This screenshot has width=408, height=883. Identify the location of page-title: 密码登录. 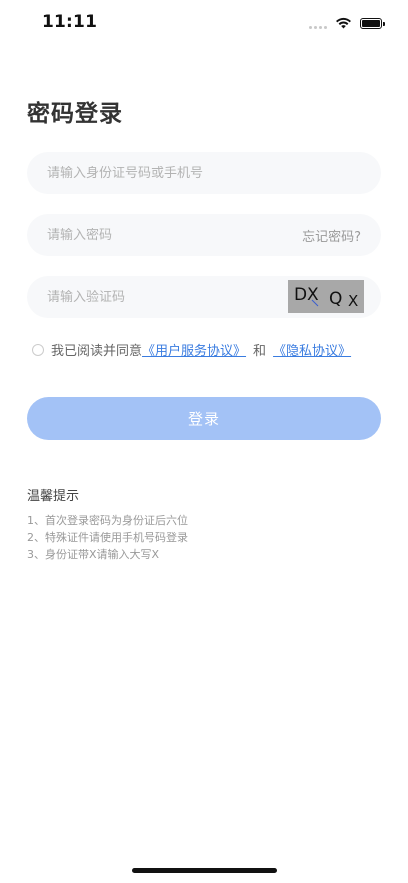
(75, 114).